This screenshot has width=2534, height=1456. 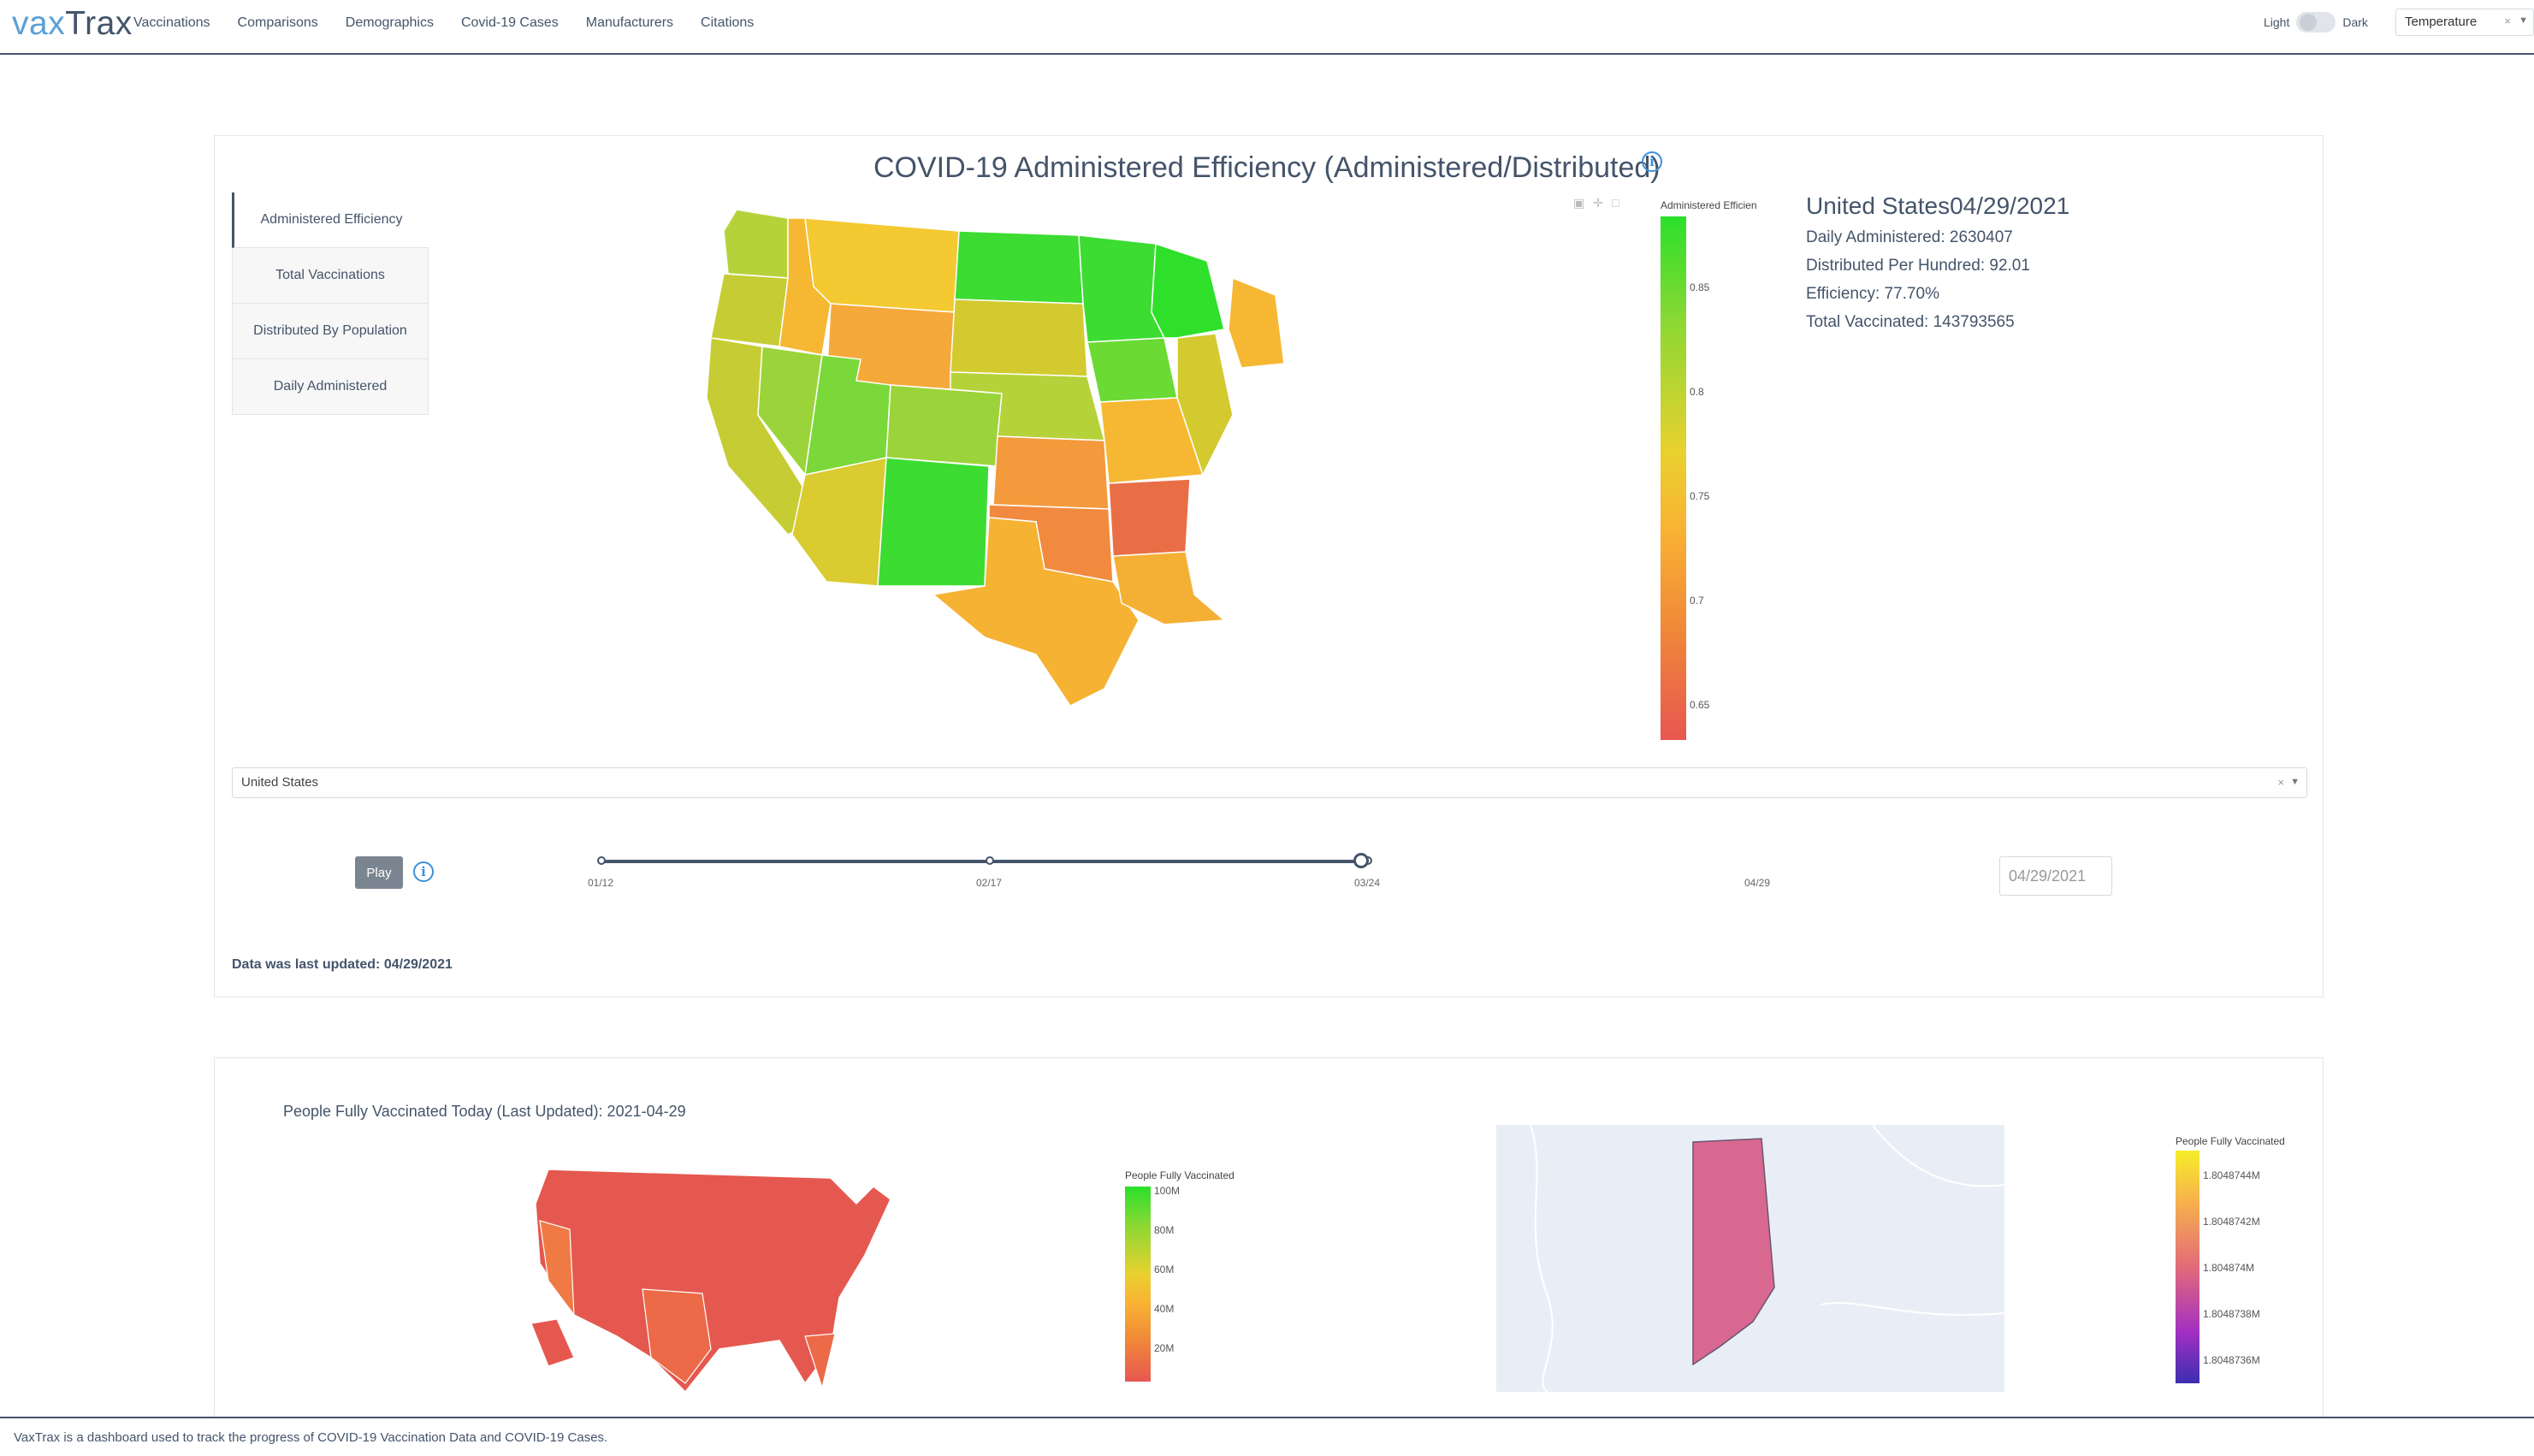 I want to click on stat-efficiency: Efficiency: 77.70%, so click(x=1872, y=294).